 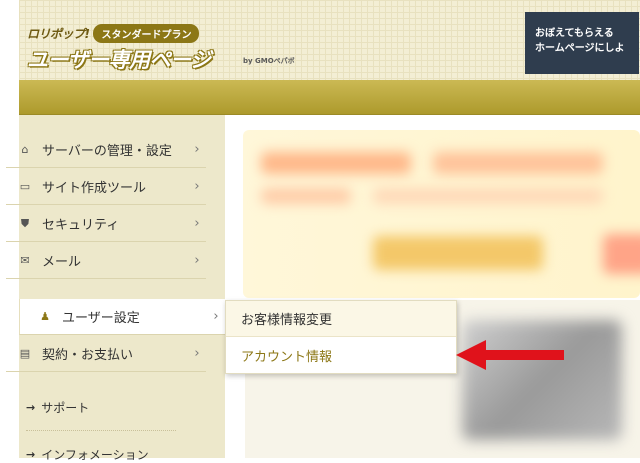 I want to click on server-icon: ⌂, so click(x=25, y=149).